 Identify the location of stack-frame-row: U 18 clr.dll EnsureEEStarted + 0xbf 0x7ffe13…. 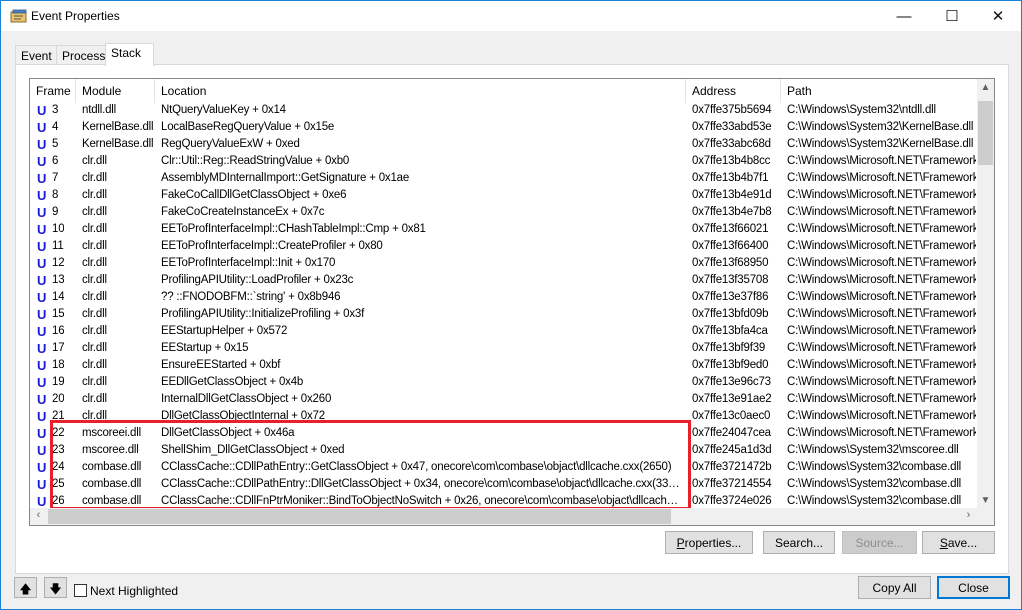
(503, 366).